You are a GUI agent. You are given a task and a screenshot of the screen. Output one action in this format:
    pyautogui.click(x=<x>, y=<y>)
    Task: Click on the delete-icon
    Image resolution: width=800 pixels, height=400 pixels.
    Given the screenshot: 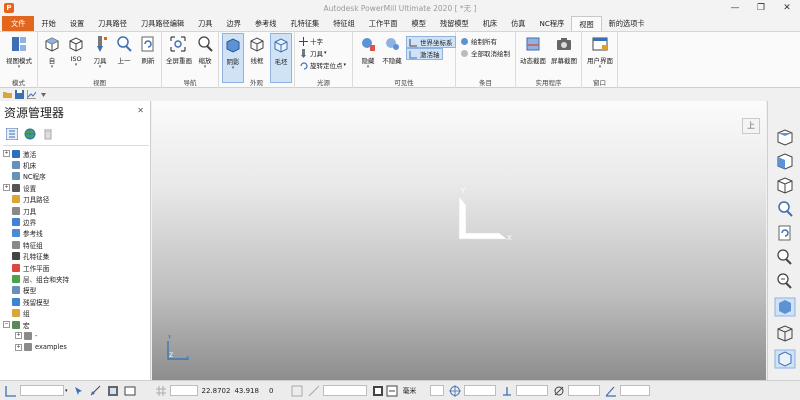 What is the action you would take?
    pyautogui.click(x=48, y=134)
    